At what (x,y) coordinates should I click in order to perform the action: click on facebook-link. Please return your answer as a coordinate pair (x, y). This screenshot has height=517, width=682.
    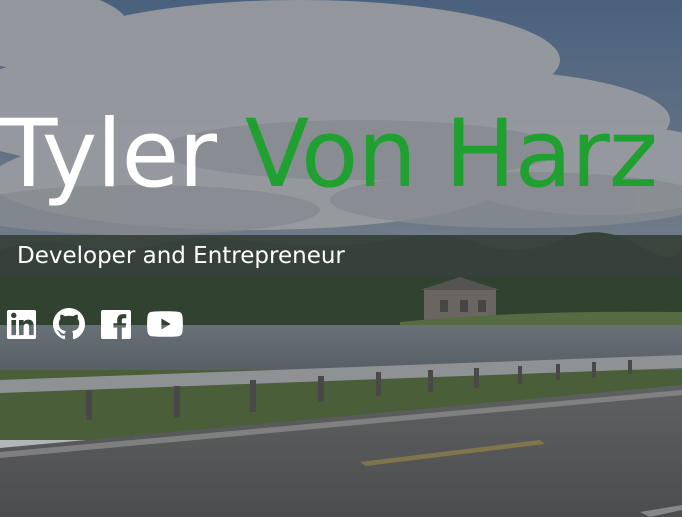
    Looking at the image, I should click on (116, 324).